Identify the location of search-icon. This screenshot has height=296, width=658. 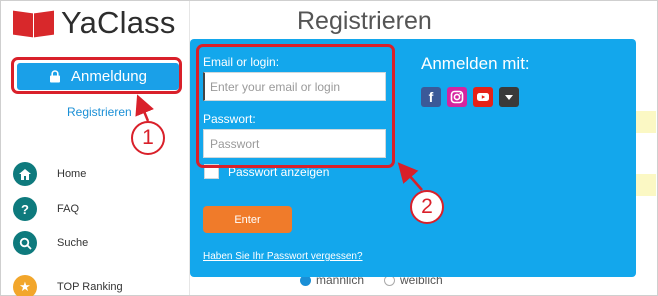
(25, 243).